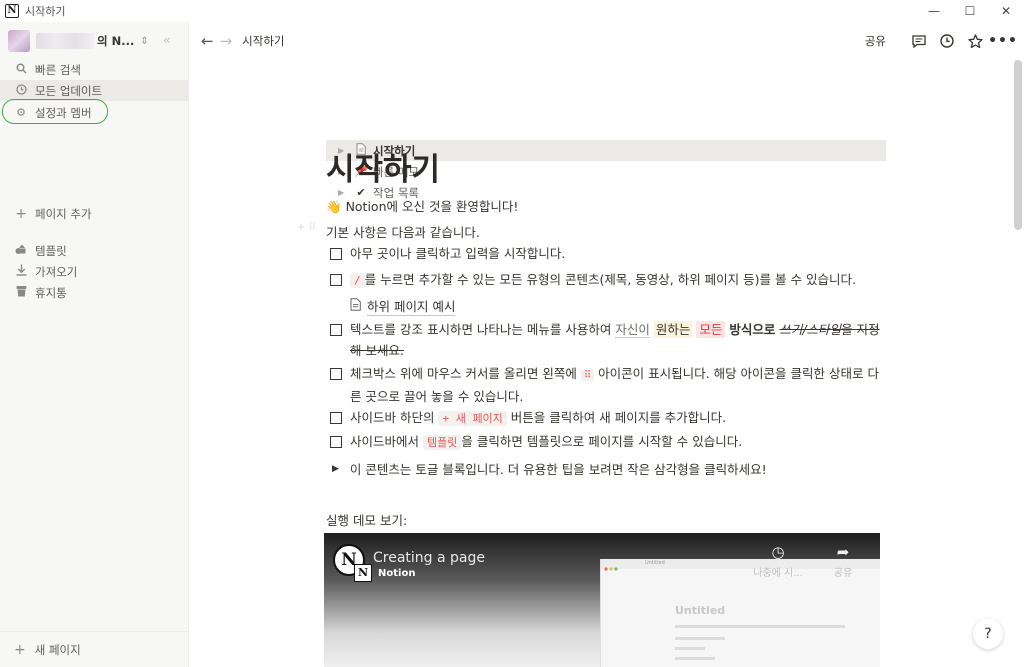 The width and height of the screenshot is (1024, 667). I want to click on sidebar-item-all-updates: 모든 업데이트, so click(94, 90).